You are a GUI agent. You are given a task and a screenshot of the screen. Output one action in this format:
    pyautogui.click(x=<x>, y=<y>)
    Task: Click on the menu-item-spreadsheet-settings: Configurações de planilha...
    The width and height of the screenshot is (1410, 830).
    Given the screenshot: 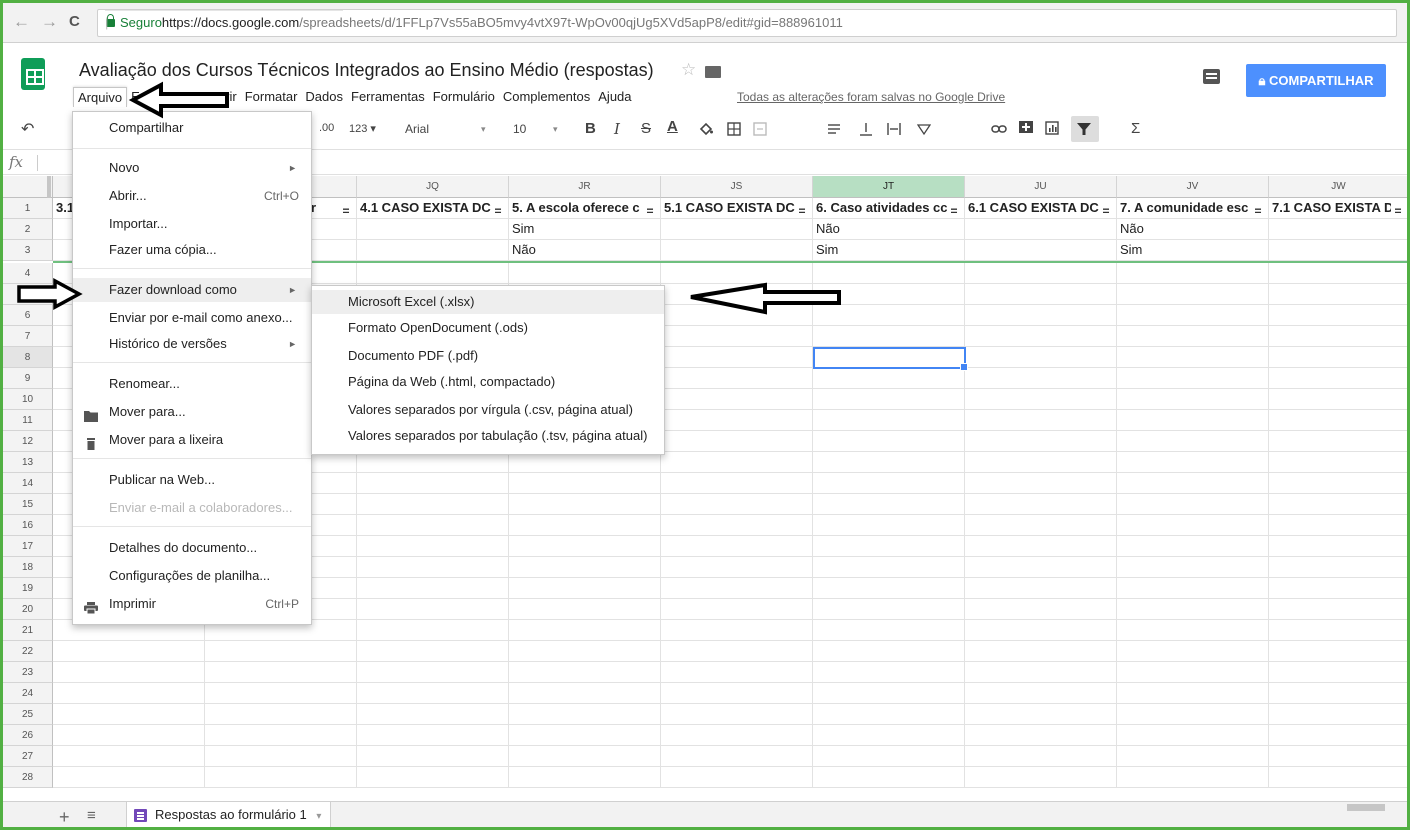 What is the action you would take?
    pyautogui.click(x=192, y=576)
    